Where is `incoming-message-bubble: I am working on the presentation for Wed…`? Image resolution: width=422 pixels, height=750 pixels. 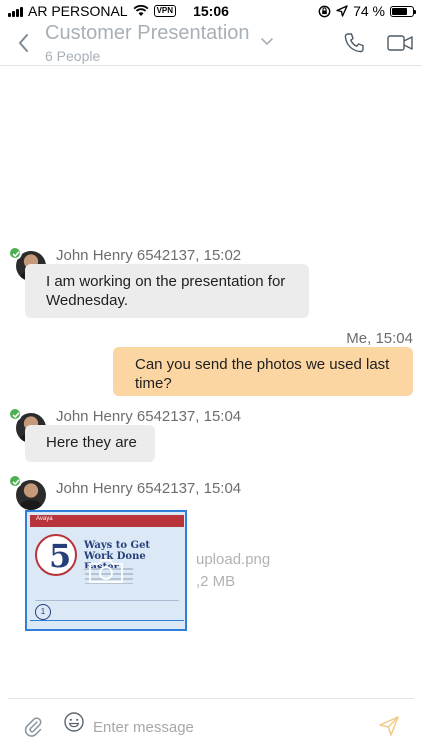 incoming-message-bubble: I am working on the presentation for Wed… is located at coordinates (167, 291).